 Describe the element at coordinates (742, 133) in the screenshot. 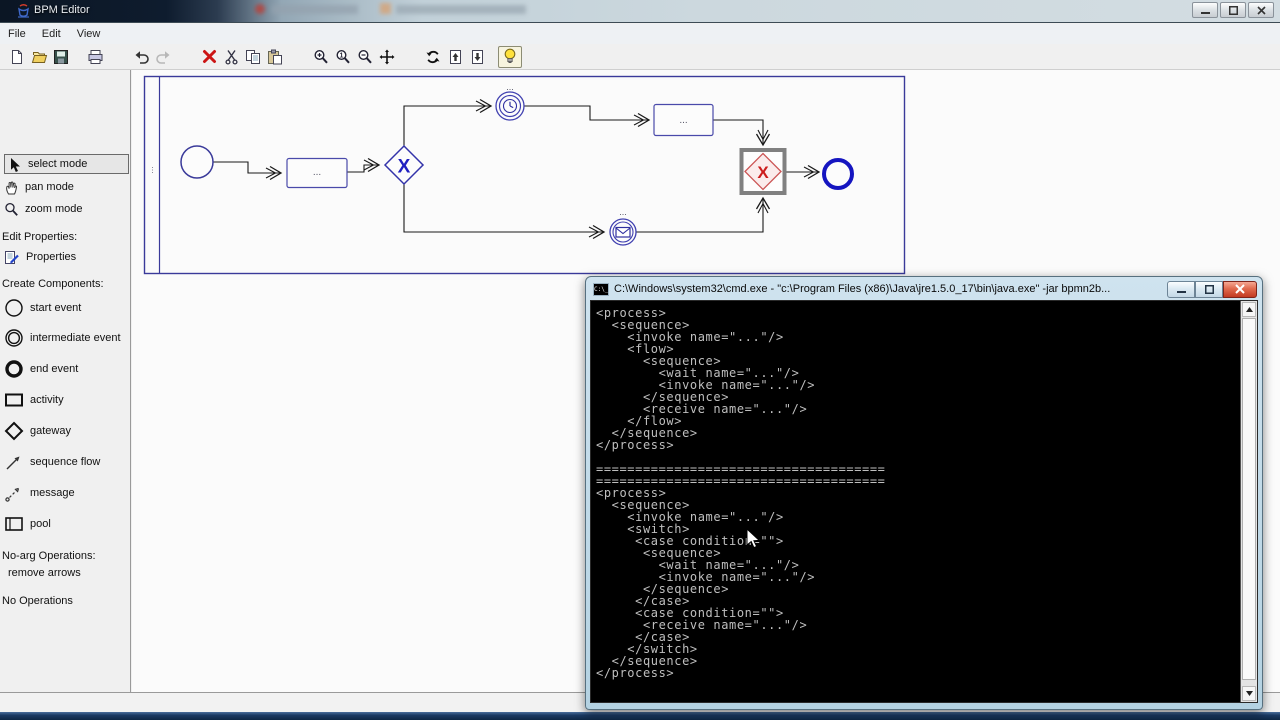

I see `flow-activity2-to-gateway2` at that location.